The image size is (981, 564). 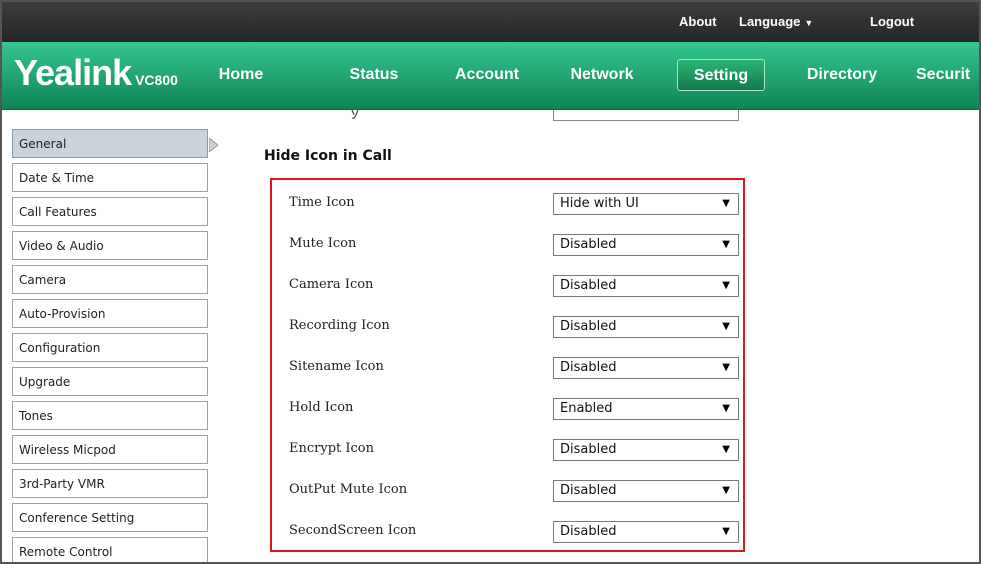 I want to click on recording-icon-select: Disabled ▼, so click(x=646, y=327).